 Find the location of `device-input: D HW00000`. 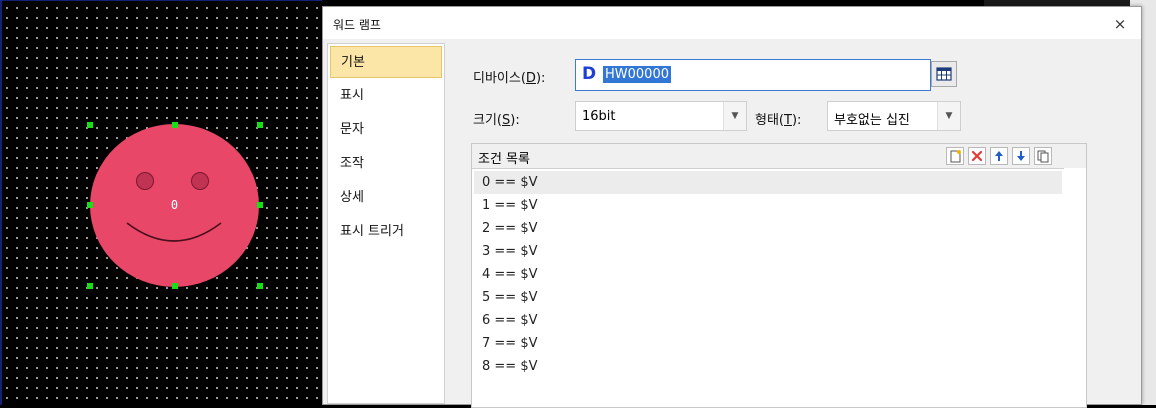

device-input: D HW00000 is located at coordinates (753, 75).